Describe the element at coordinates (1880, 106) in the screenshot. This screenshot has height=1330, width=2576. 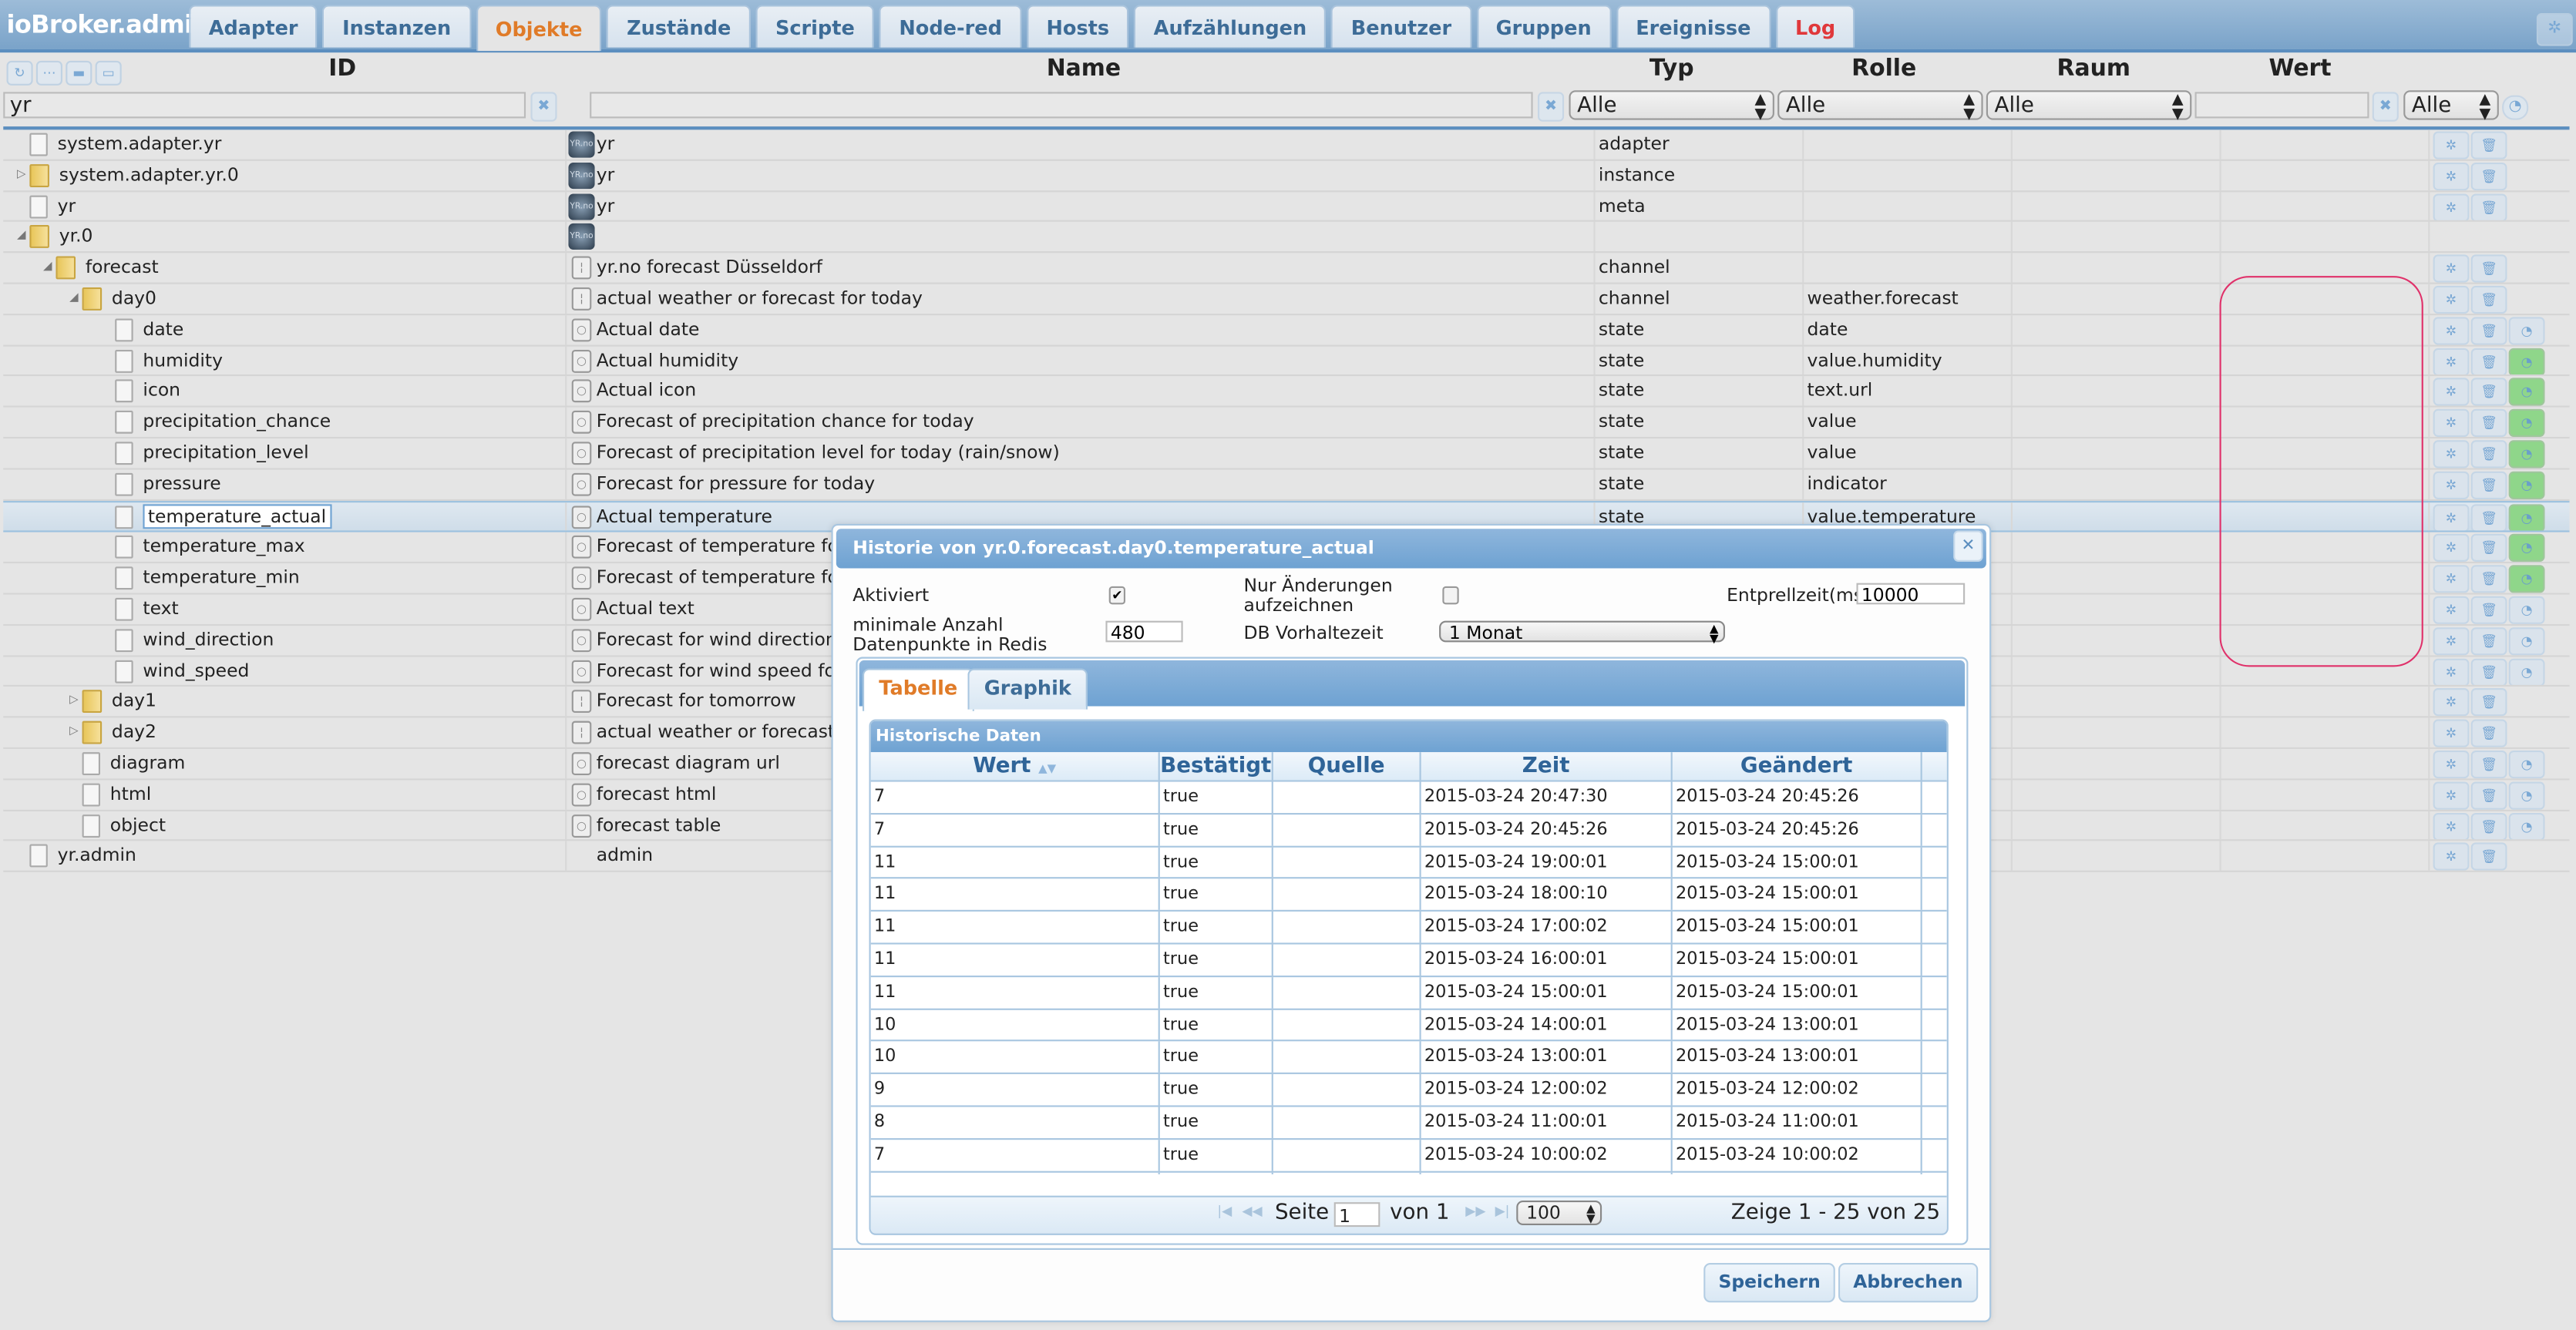
I see `rolle-filter-select: Alle ▲ ▼` at that location.